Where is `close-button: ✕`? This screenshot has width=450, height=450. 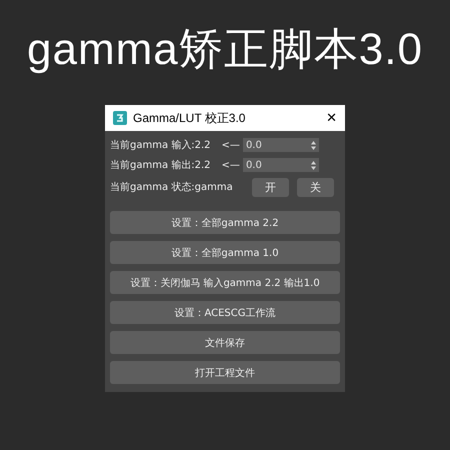 close-button: ✕ is located at coordinates (331, 118).